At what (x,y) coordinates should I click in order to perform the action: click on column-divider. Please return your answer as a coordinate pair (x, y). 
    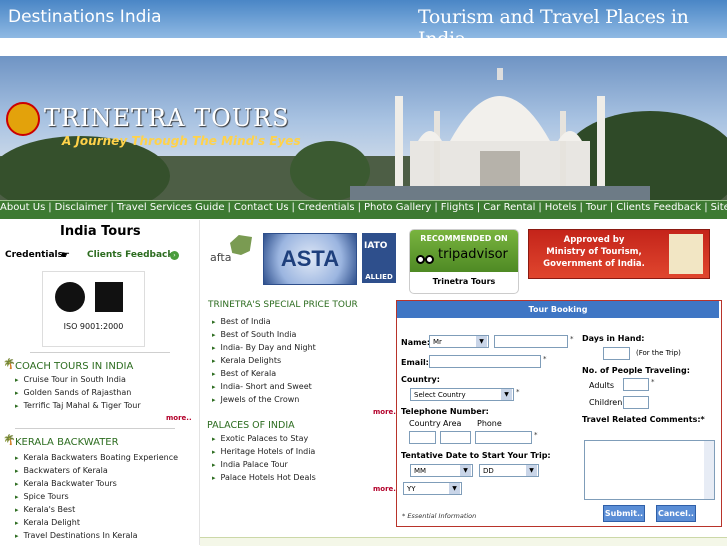
    Looking at the image, I should click on (199, 382).